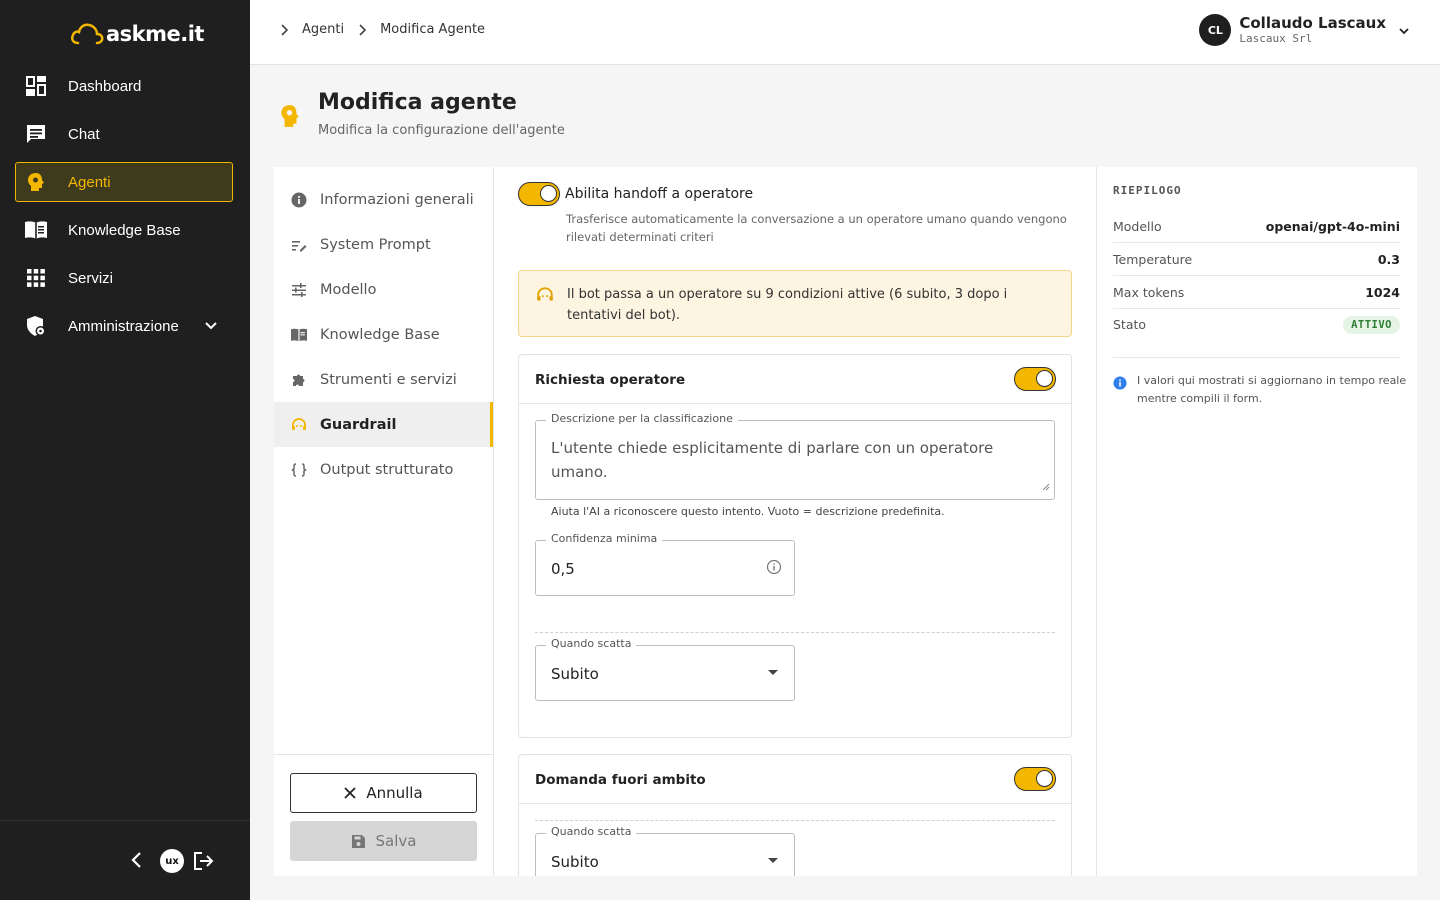 This screenshot has height=900, width=1440. I want to click on summary-value: 1024, so click(1382, 292).